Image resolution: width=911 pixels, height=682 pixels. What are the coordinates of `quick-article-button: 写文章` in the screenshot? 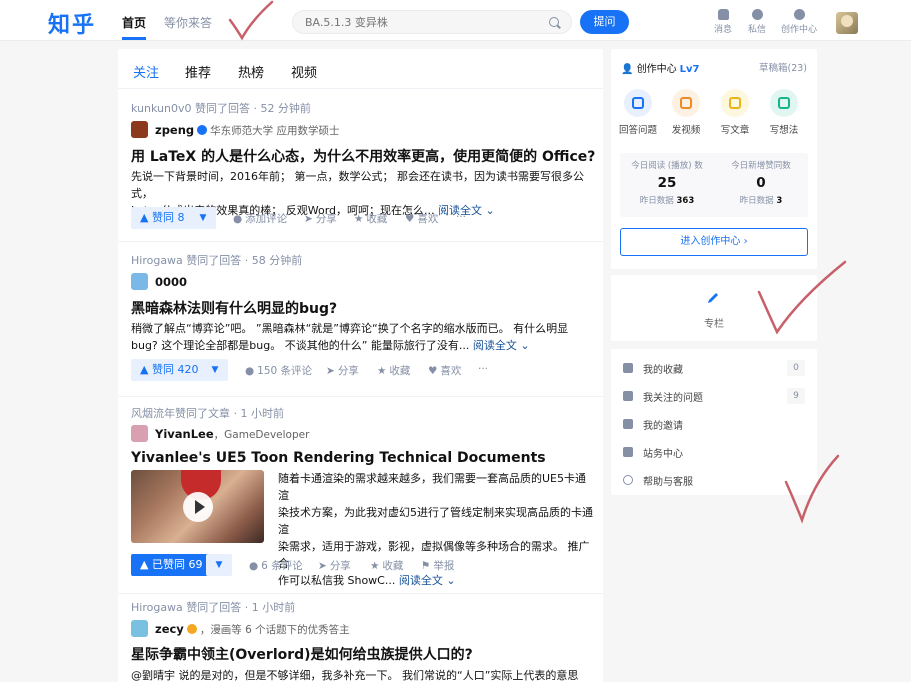 It's located at (735, 112).